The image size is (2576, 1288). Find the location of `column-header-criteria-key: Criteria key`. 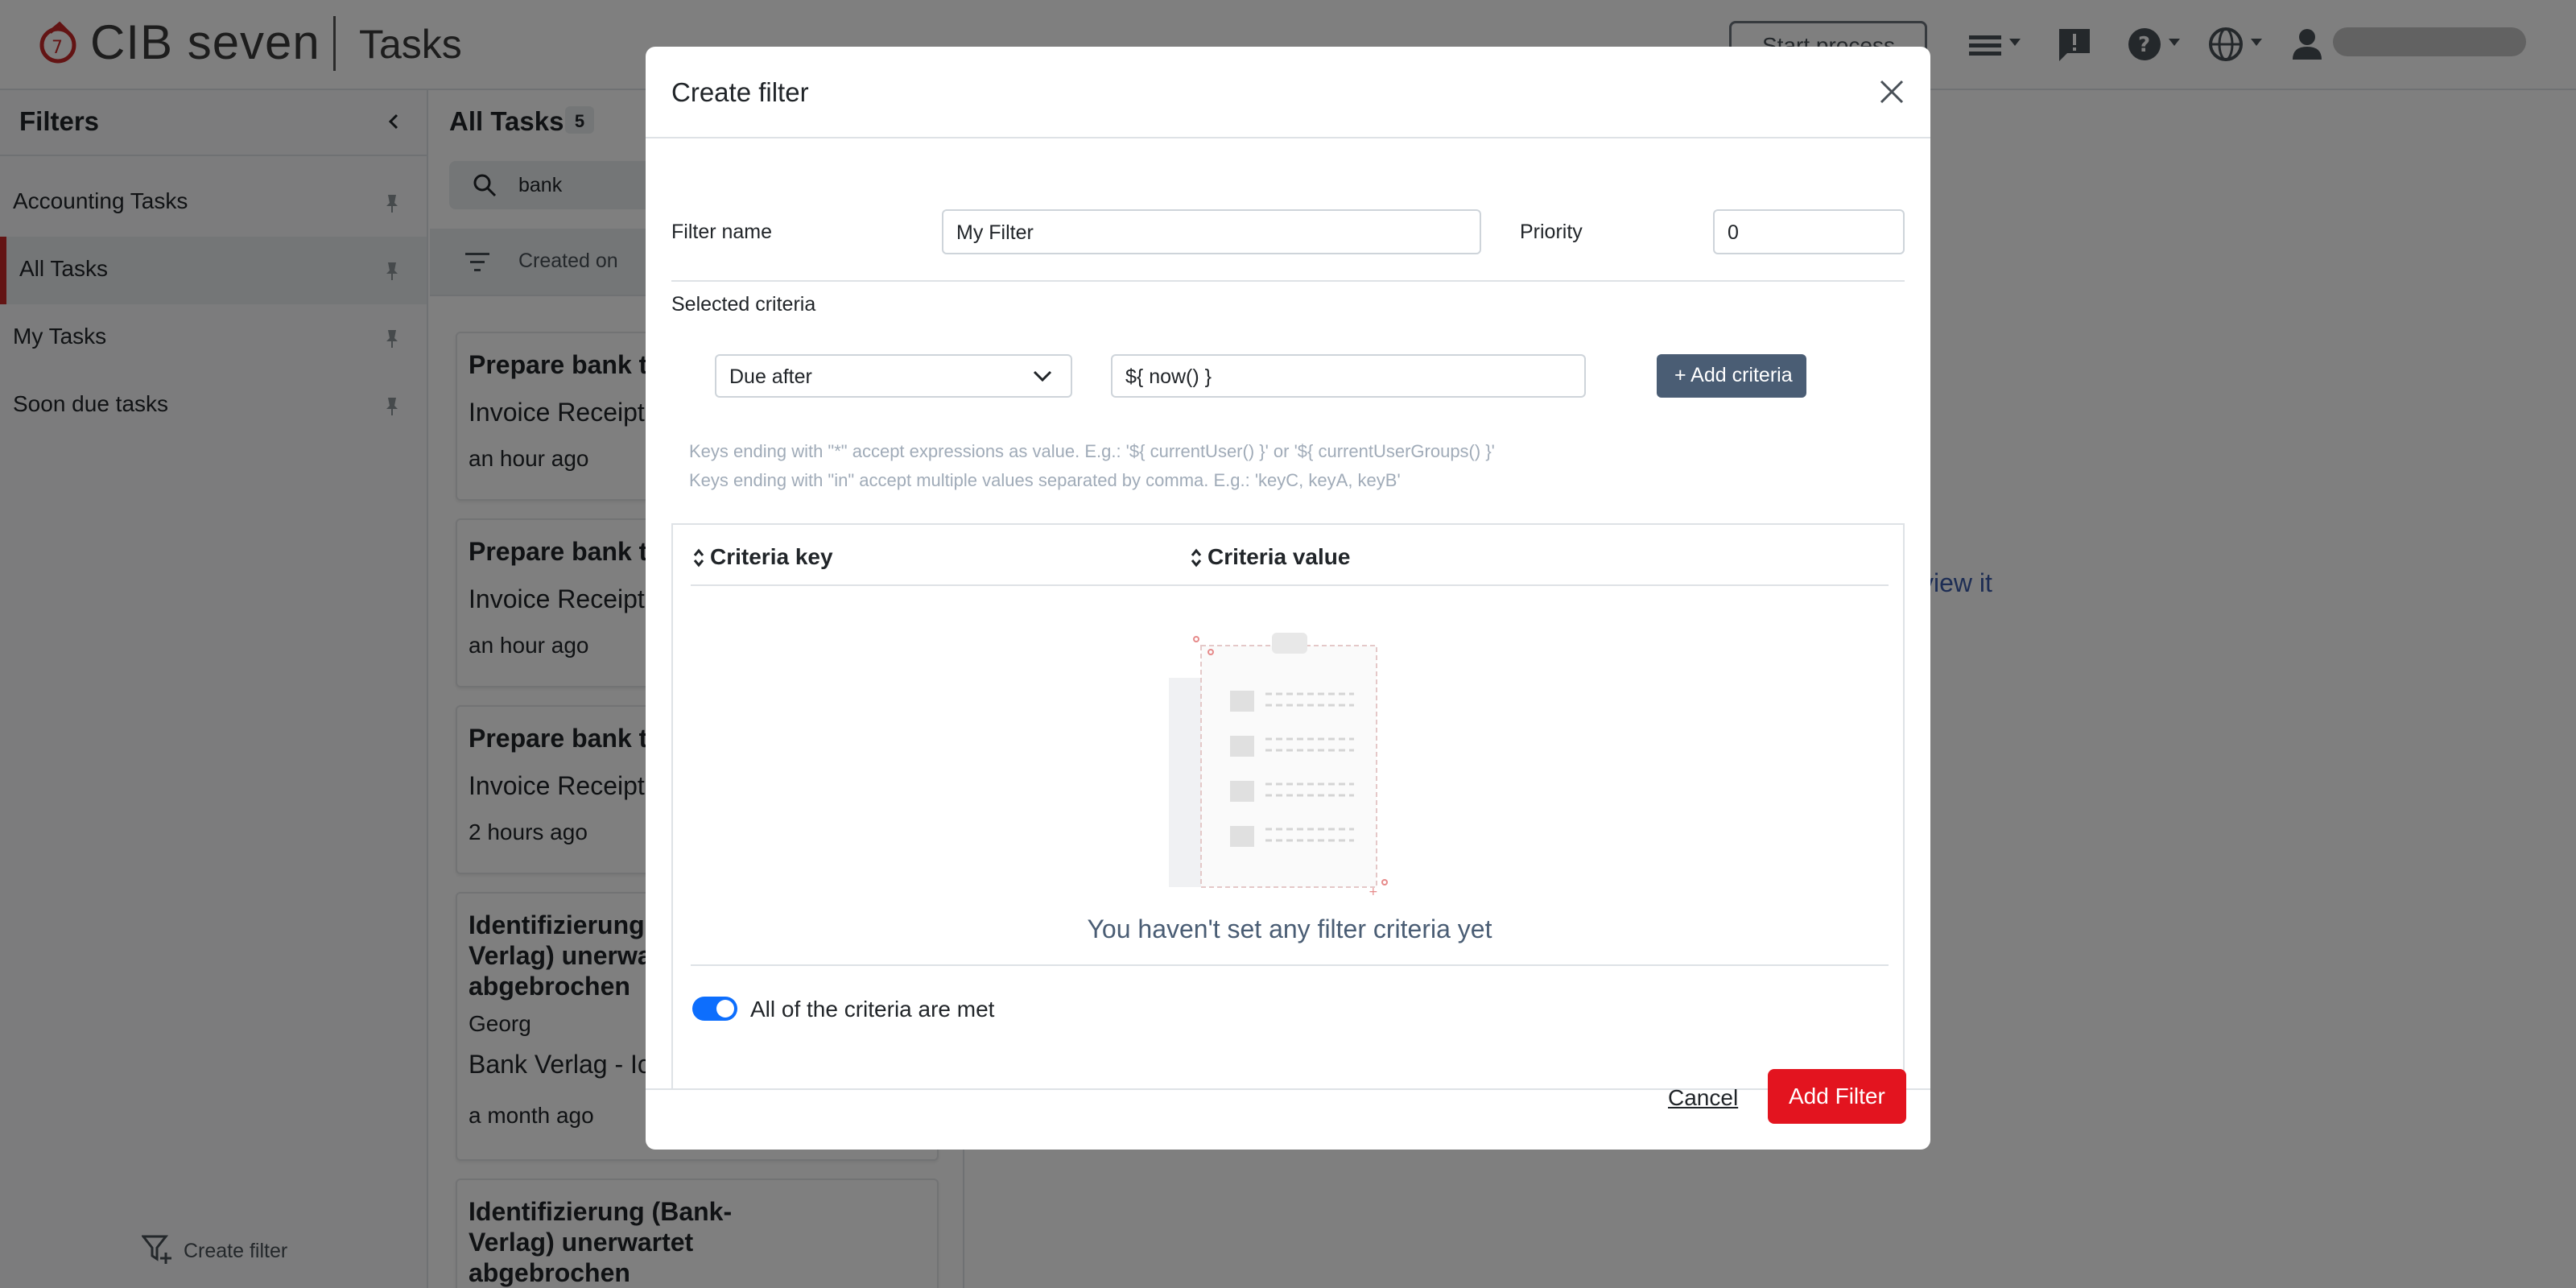

column-header-criteria-key: Criteria key is located at coordinates (763, 557).